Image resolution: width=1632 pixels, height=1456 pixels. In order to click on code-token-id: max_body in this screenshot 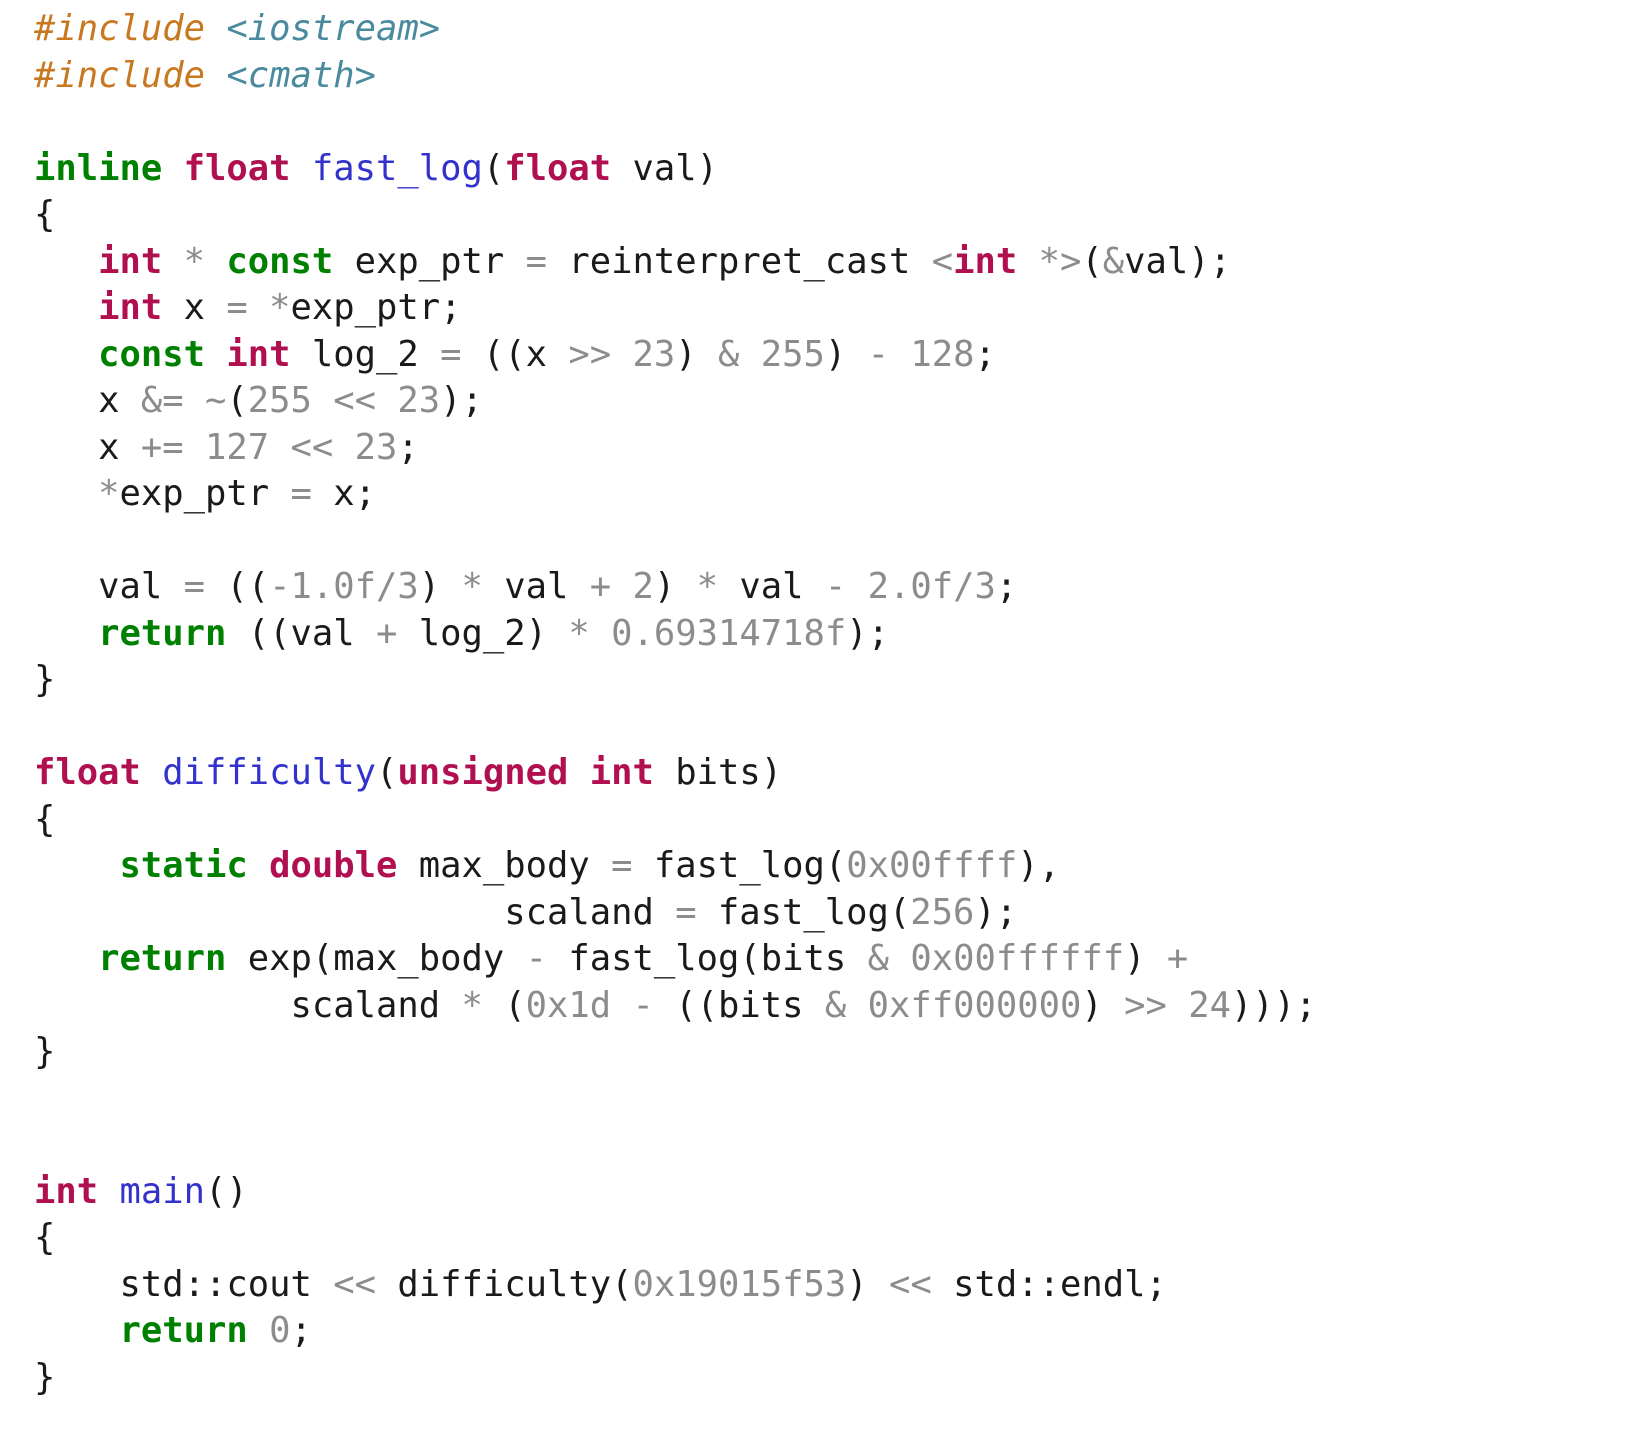, I will do `click(429, 958)`.